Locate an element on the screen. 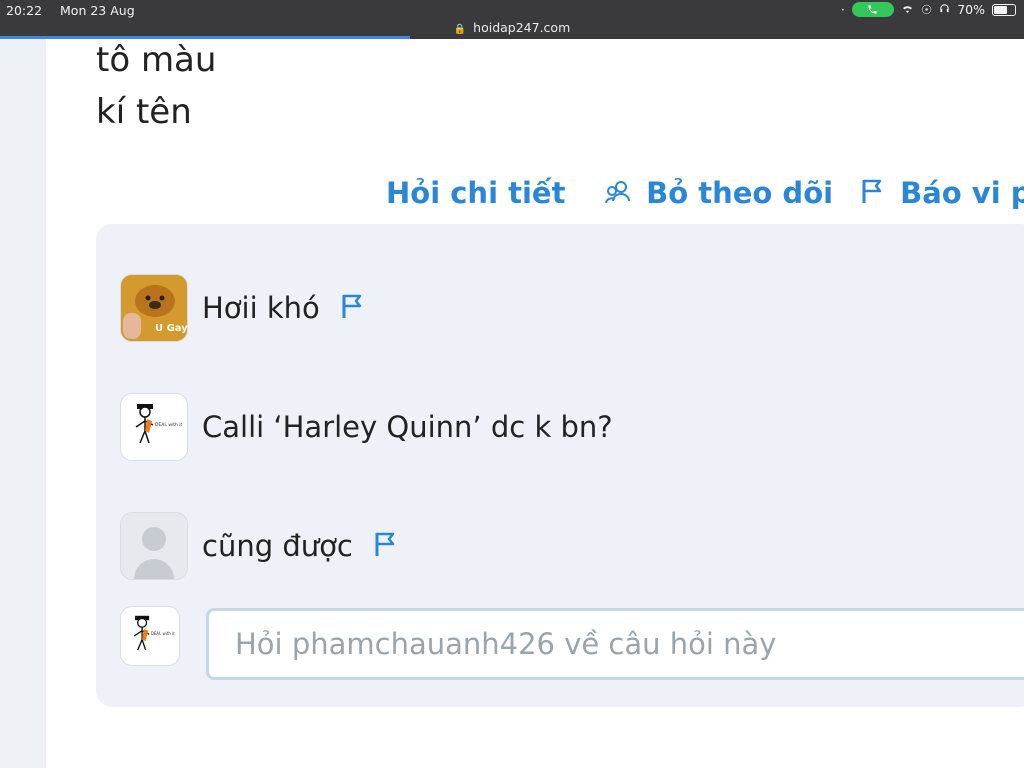 The image size is (1024, 768). report-button: Báo vi ph is located at coordinates (942, 193).